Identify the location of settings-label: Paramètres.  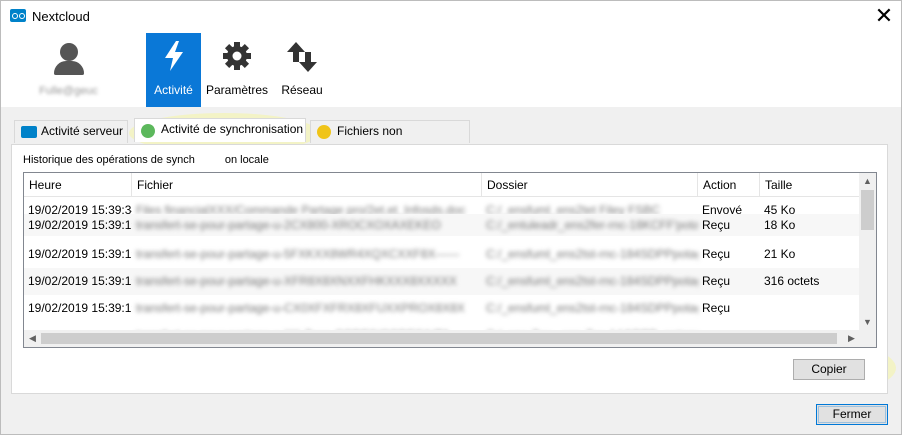
(237, 90).